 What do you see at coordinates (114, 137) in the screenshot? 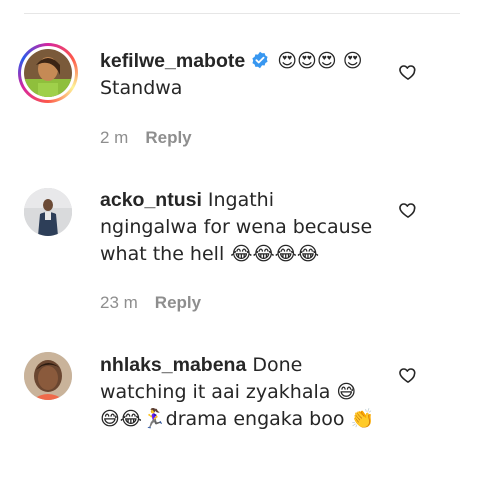
I see `comment-timestamp: 2 m` at bounding box center [114, 137].